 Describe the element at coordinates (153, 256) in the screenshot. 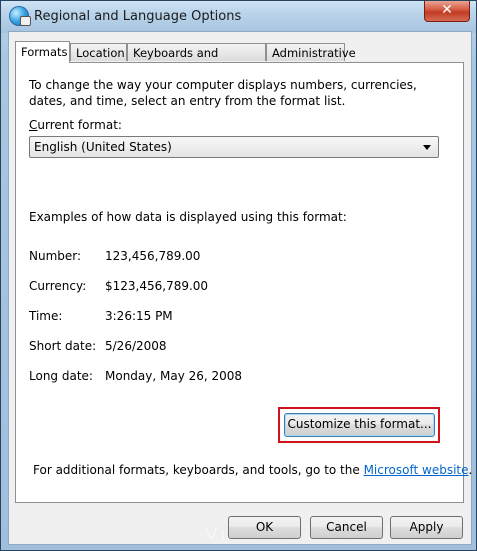

I see `example-value-number: 123,456,789.00` at that location.